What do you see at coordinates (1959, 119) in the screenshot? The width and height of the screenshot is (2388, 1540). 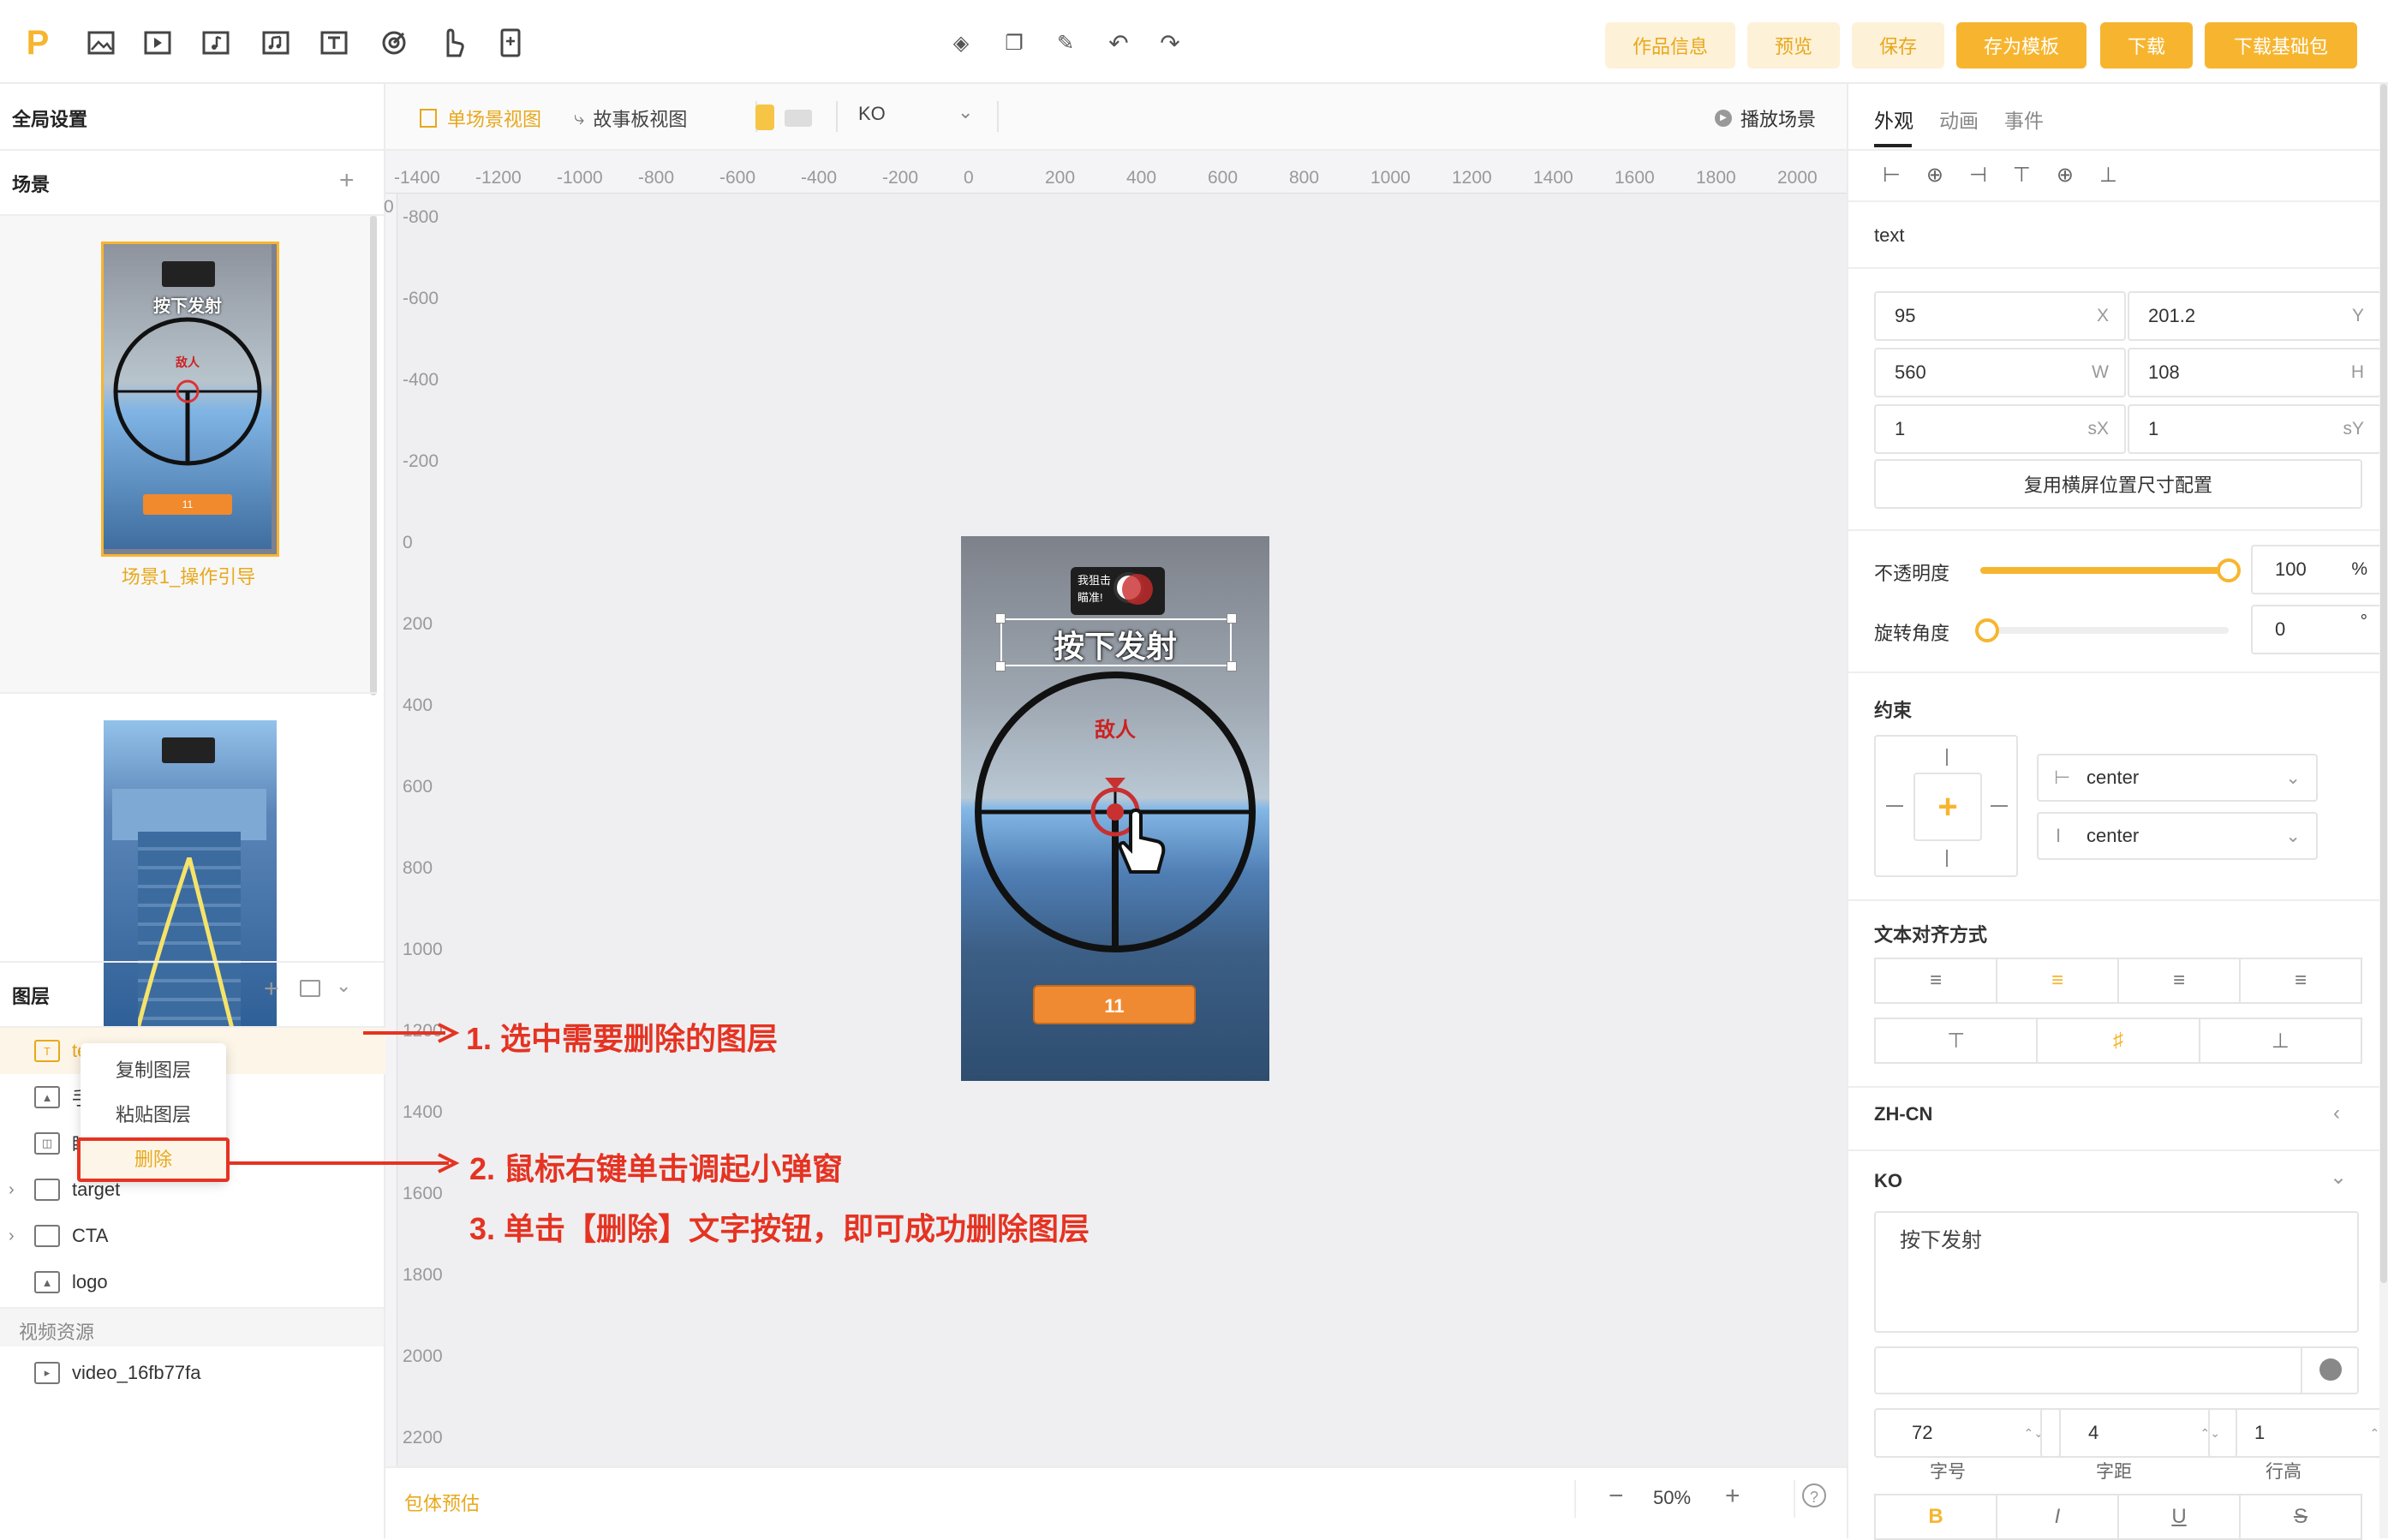 I see `tab-animation: 动画` at bounding box center [1959, 119].